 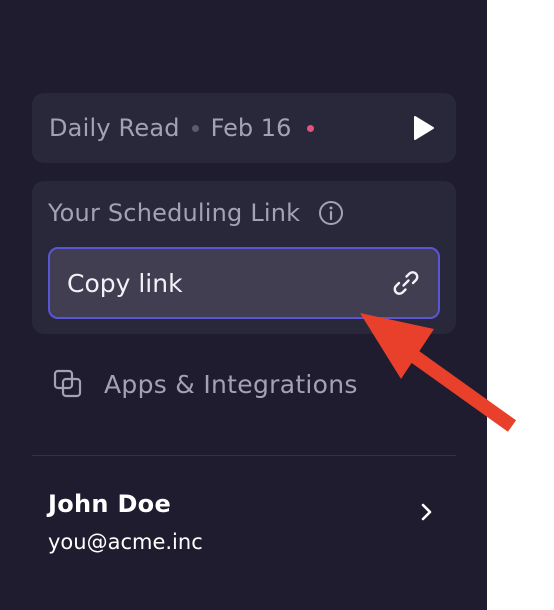 What do you see at coordinates (114, 128) in the screenshot?
I see `daily-read-title: Daily Read` at bounding box center [114, 128].